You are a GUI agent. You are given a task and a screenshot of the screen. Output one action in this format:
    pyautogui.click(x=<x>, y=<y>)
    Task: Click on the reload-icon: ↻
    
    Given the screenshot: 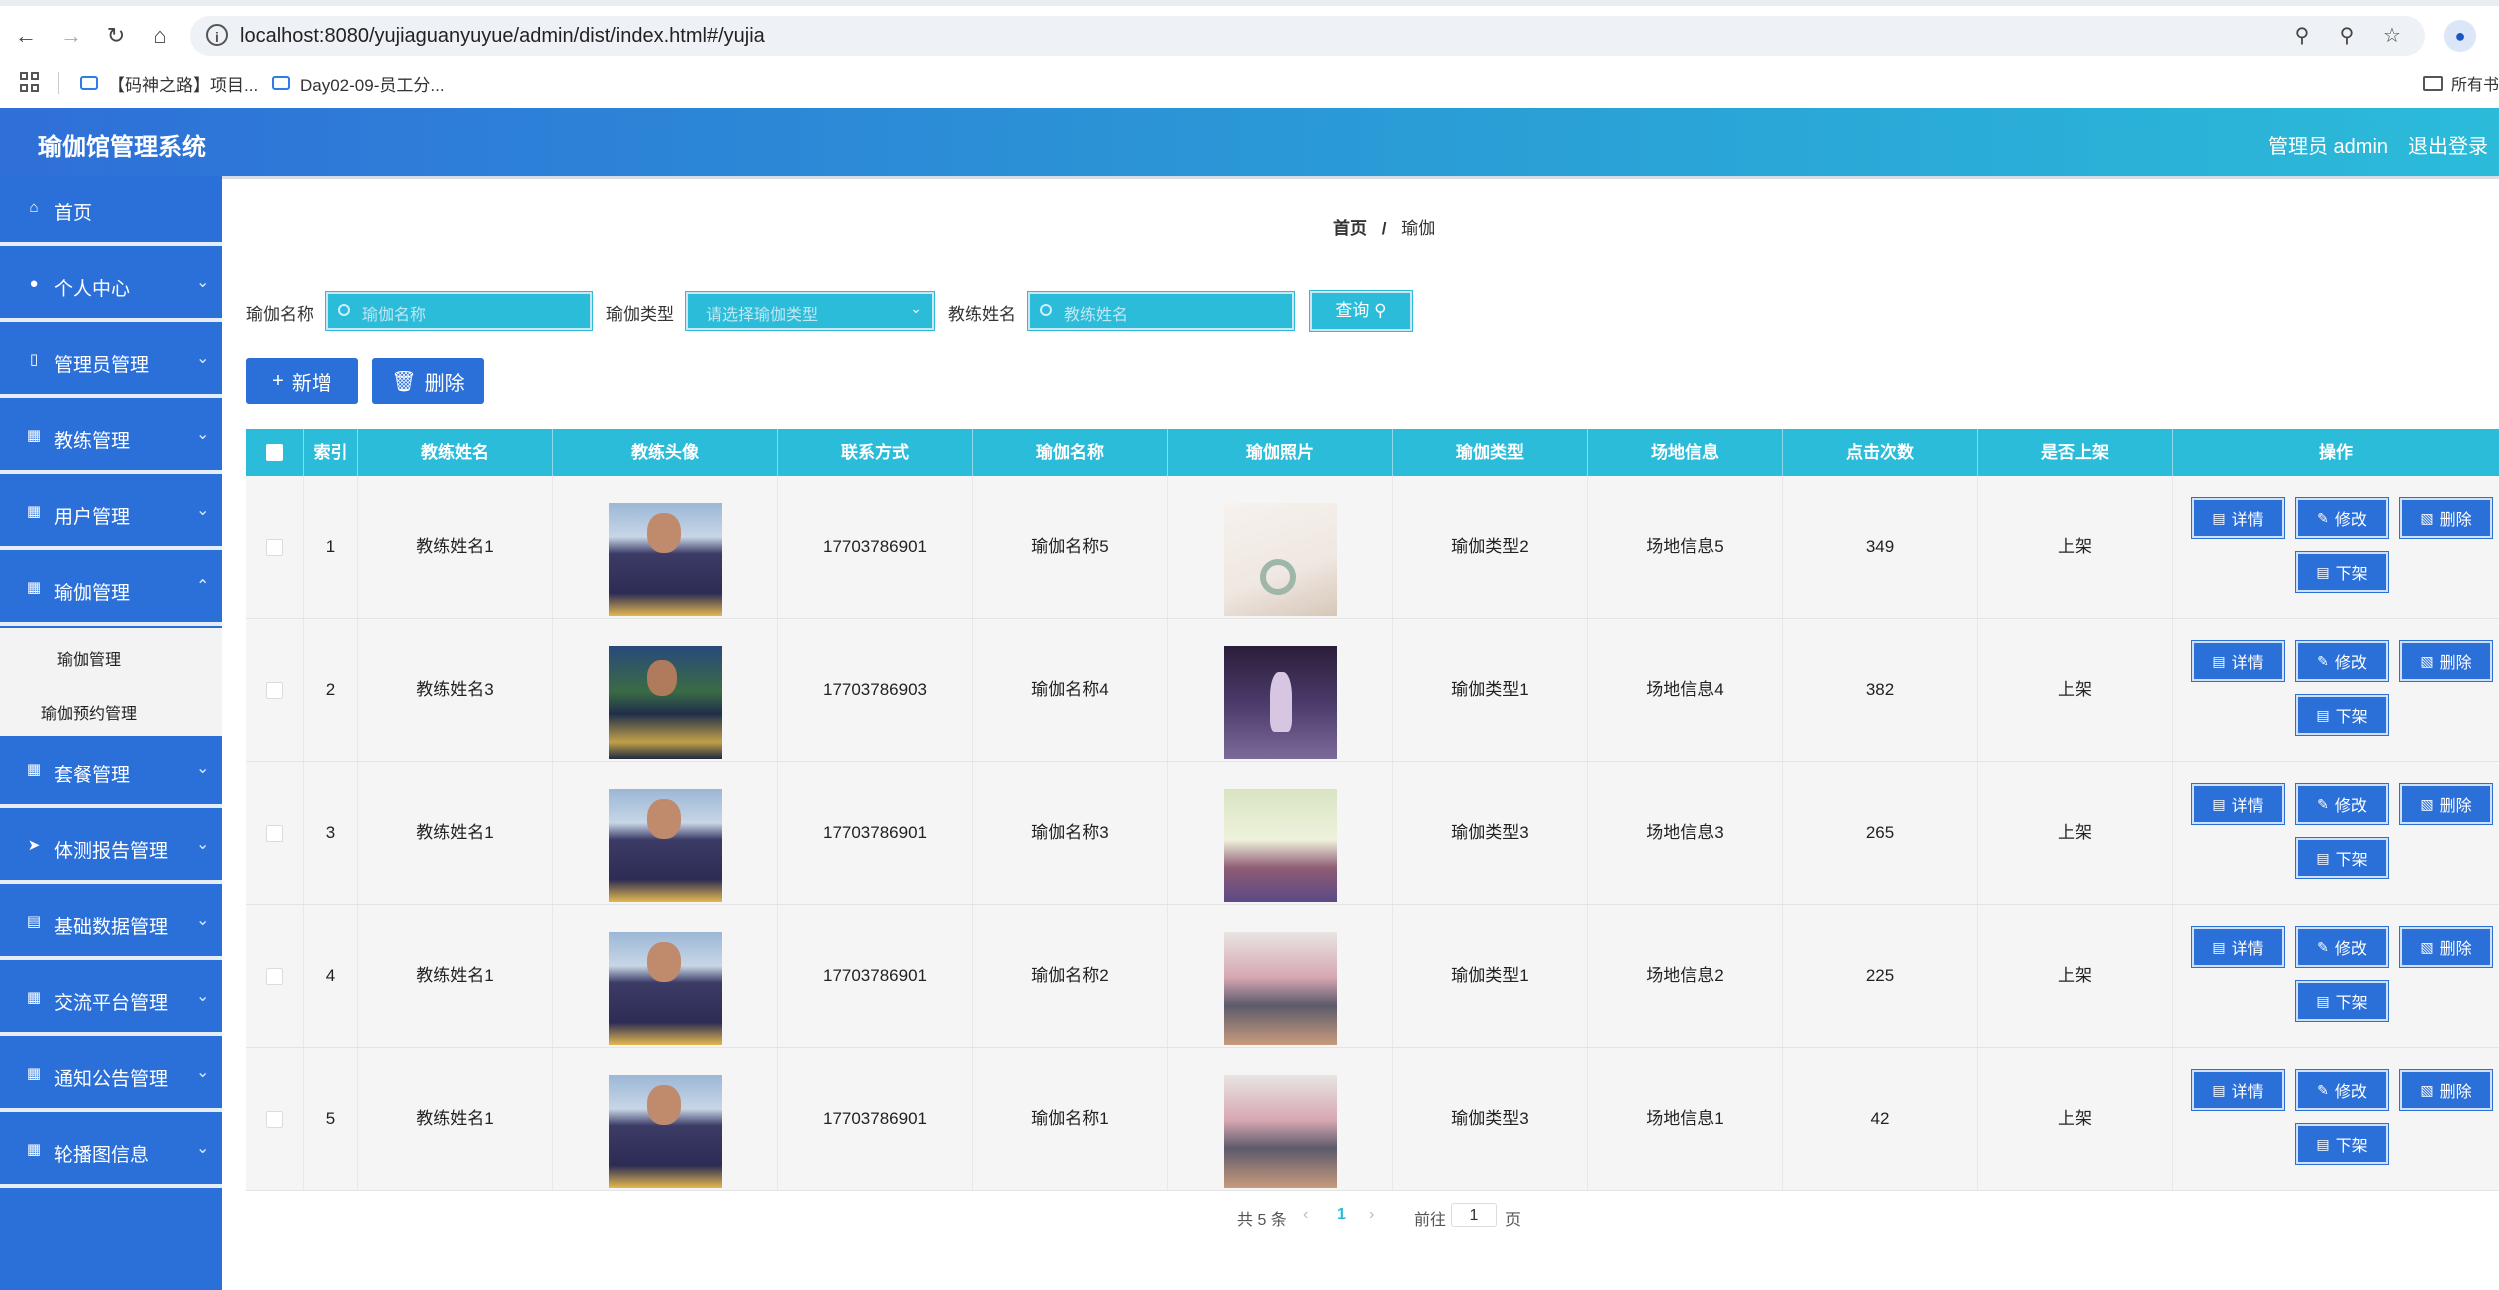 What is the action you would take?
    pyautogui.click(x=116, y=36)
    